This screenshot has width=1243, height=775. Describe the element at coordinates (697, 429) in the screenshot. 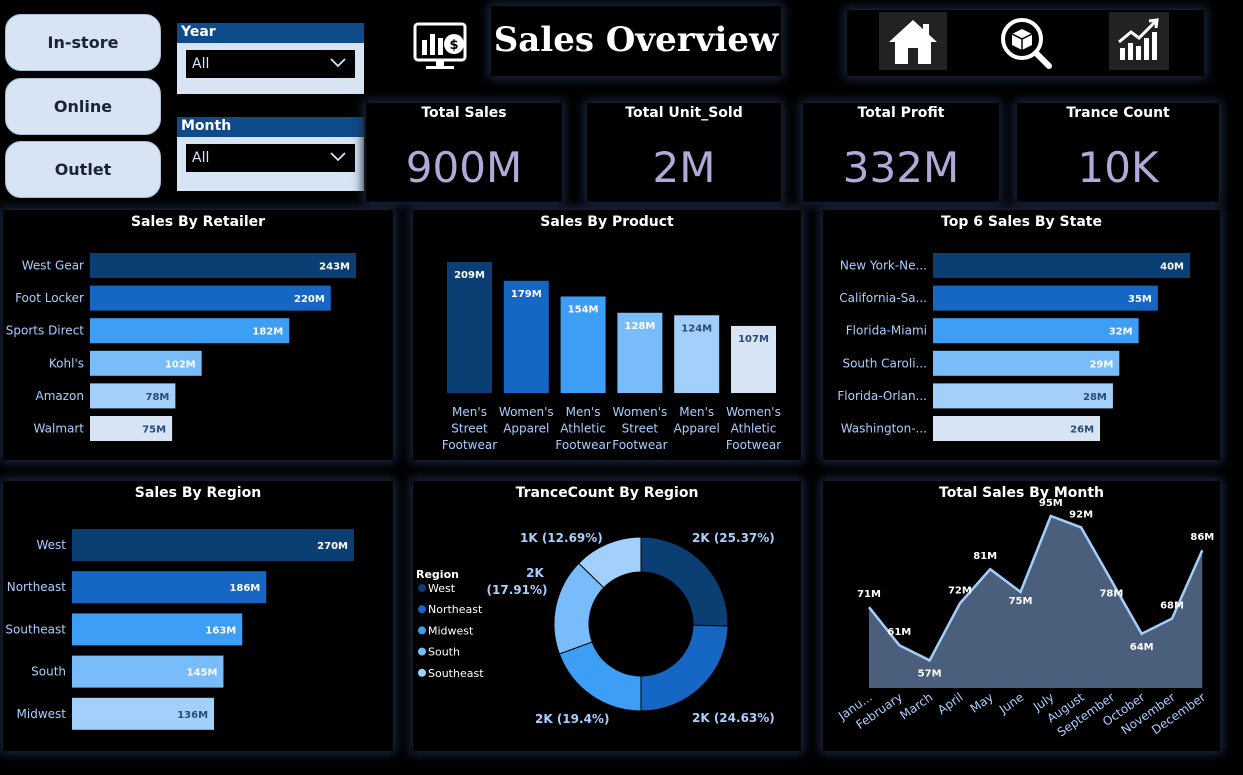

I see `category-label: Apparel` at that location.